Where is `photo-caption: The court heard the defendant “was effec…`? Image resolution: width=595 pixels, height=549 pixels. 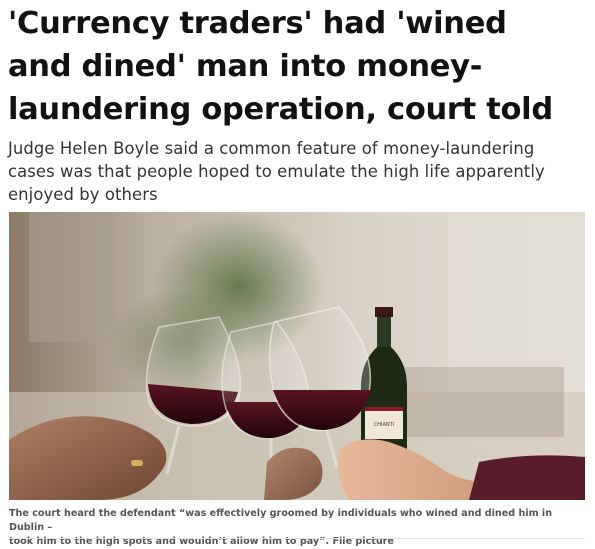
photo-caption: The court heard the defendant “was effec… is located at coordinates (299, 528).